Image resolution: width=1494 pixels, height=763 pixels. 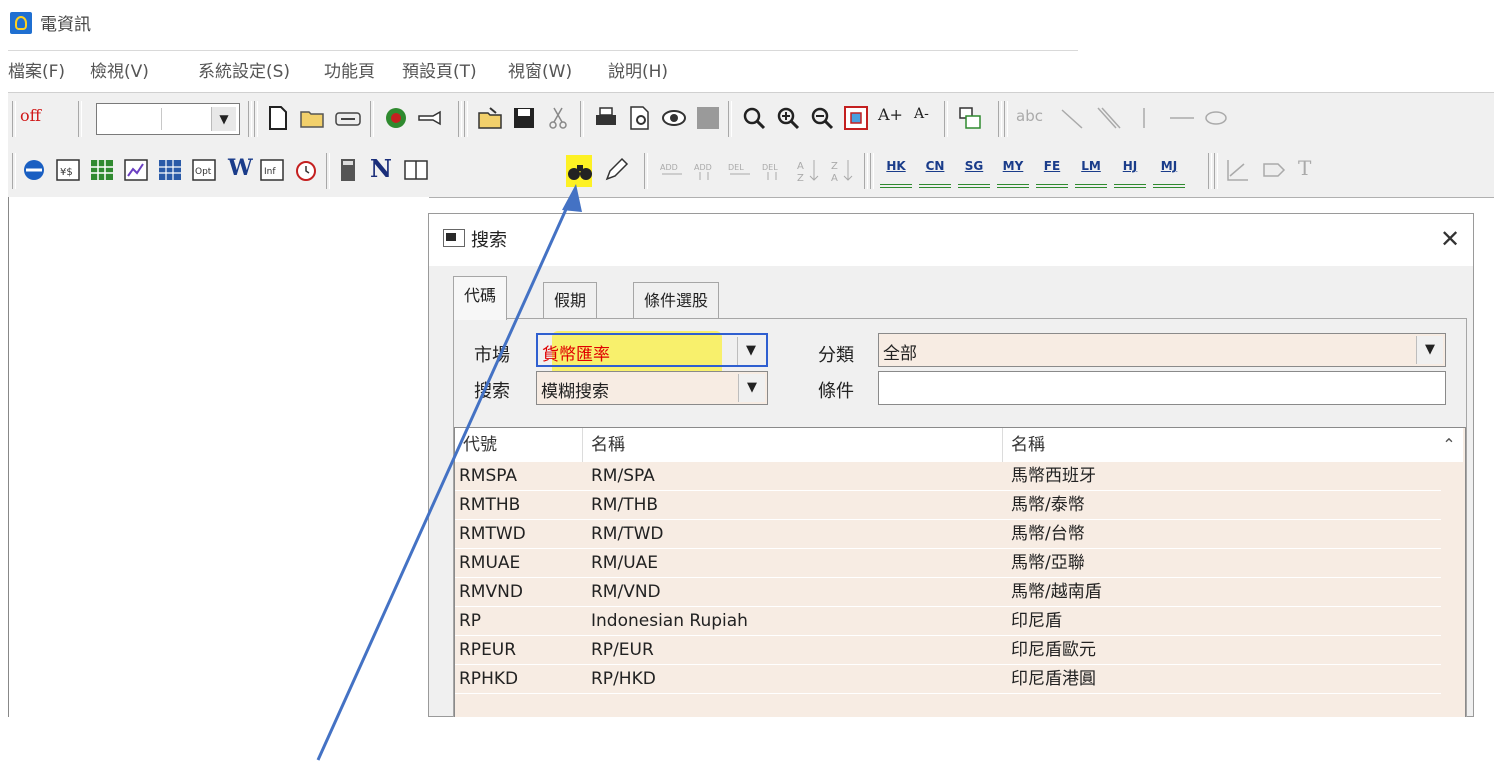 I want to click on font-decrease-button: A-, so click(x=921, y=114).